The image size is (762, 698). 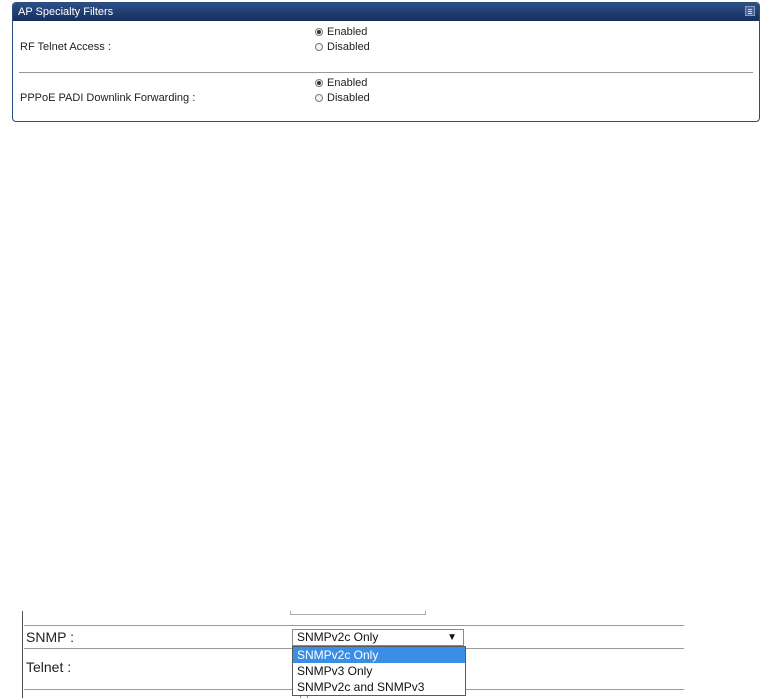 What do you see at coordinates (358, 613) in the screenshot?
I see `partial-input-field` at bounding box center [358, 613].